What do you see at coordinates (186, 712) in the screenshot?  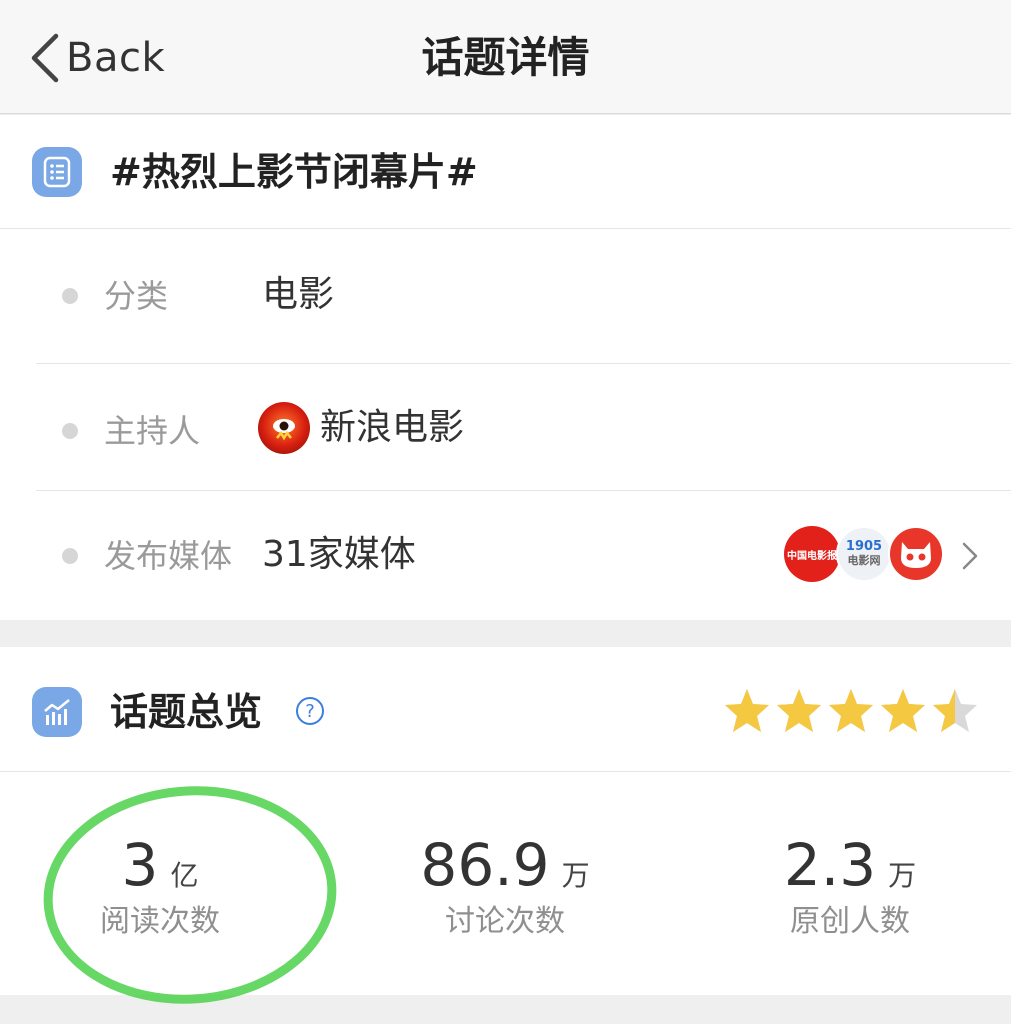 I see `overview-title: 话题总览` at bounding box center [186, 712].